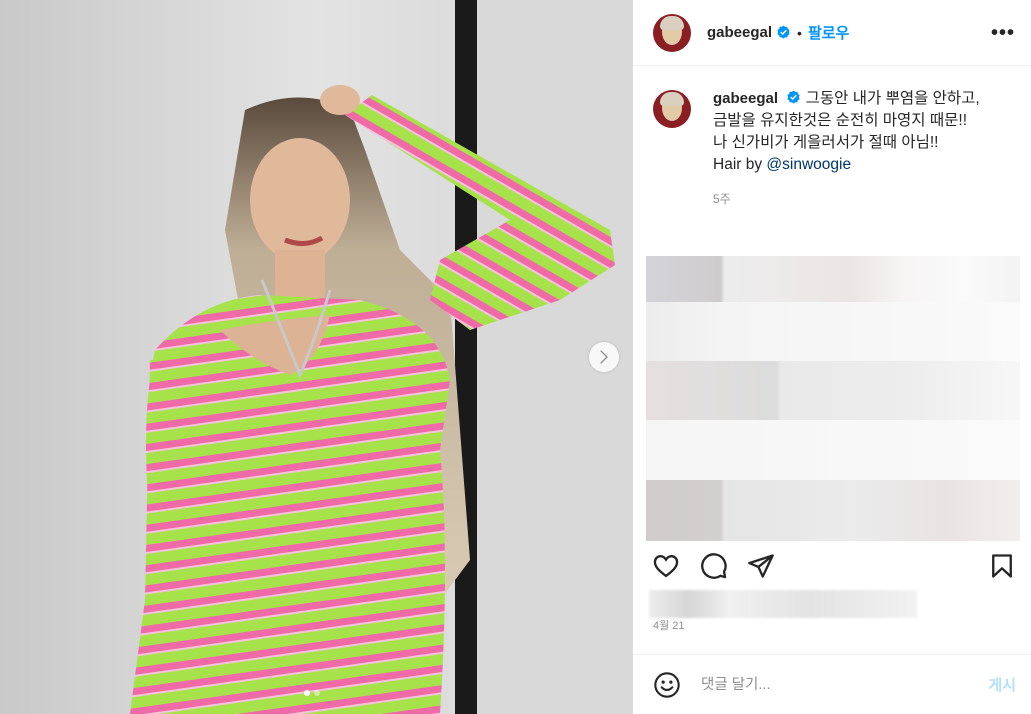 The width and height of the screenshot is (1031, 714). Describe the element at coordinates (666, 566) in the screenshot. I see `like-heart-icon` at that location.